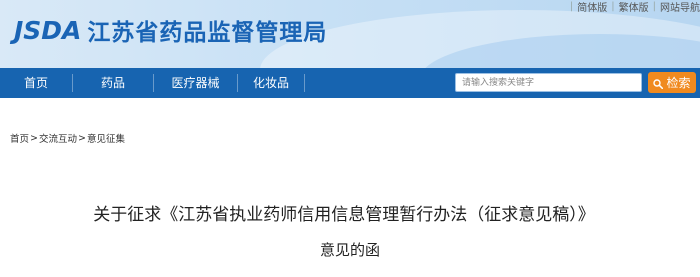 This screenshot has width=700, height=277. I want to click on search-button: 检索, so click(672, 82).